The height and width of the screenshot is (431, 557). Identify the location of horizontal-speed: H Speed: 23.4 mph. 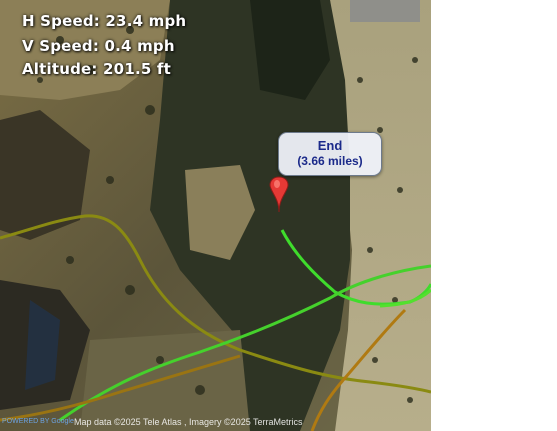
(104, 21).